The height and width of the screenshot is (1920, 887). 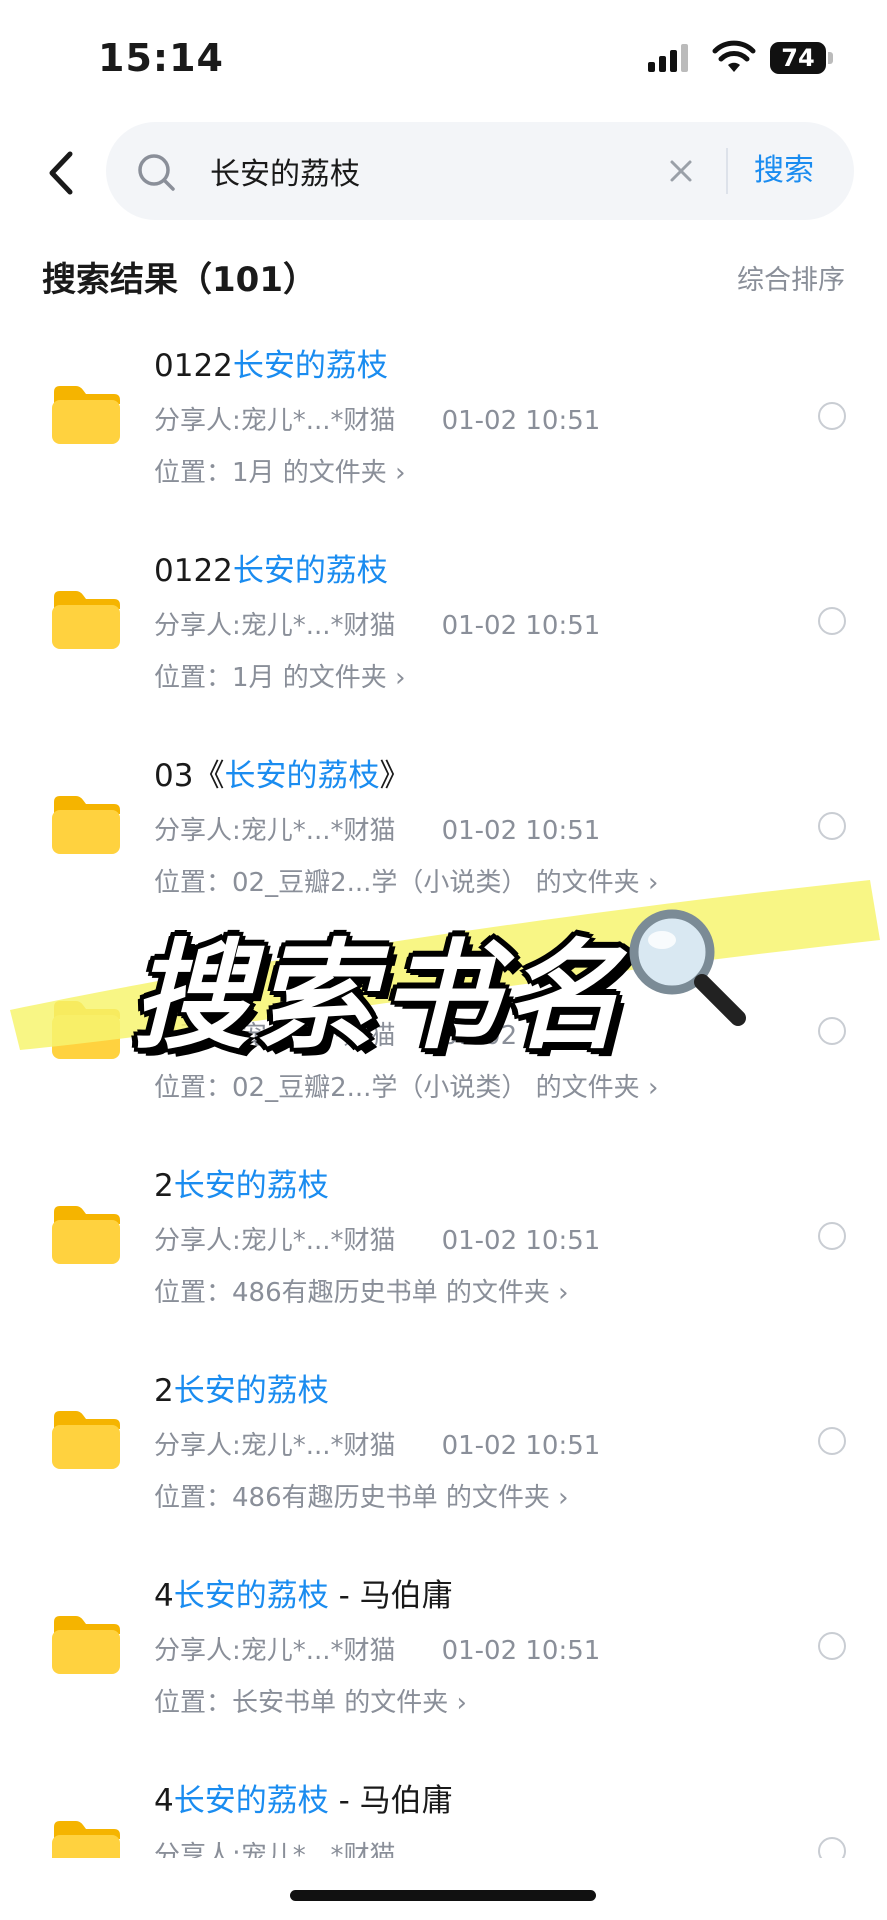 I want to click on clear-icon, so click(x=681, y=171).